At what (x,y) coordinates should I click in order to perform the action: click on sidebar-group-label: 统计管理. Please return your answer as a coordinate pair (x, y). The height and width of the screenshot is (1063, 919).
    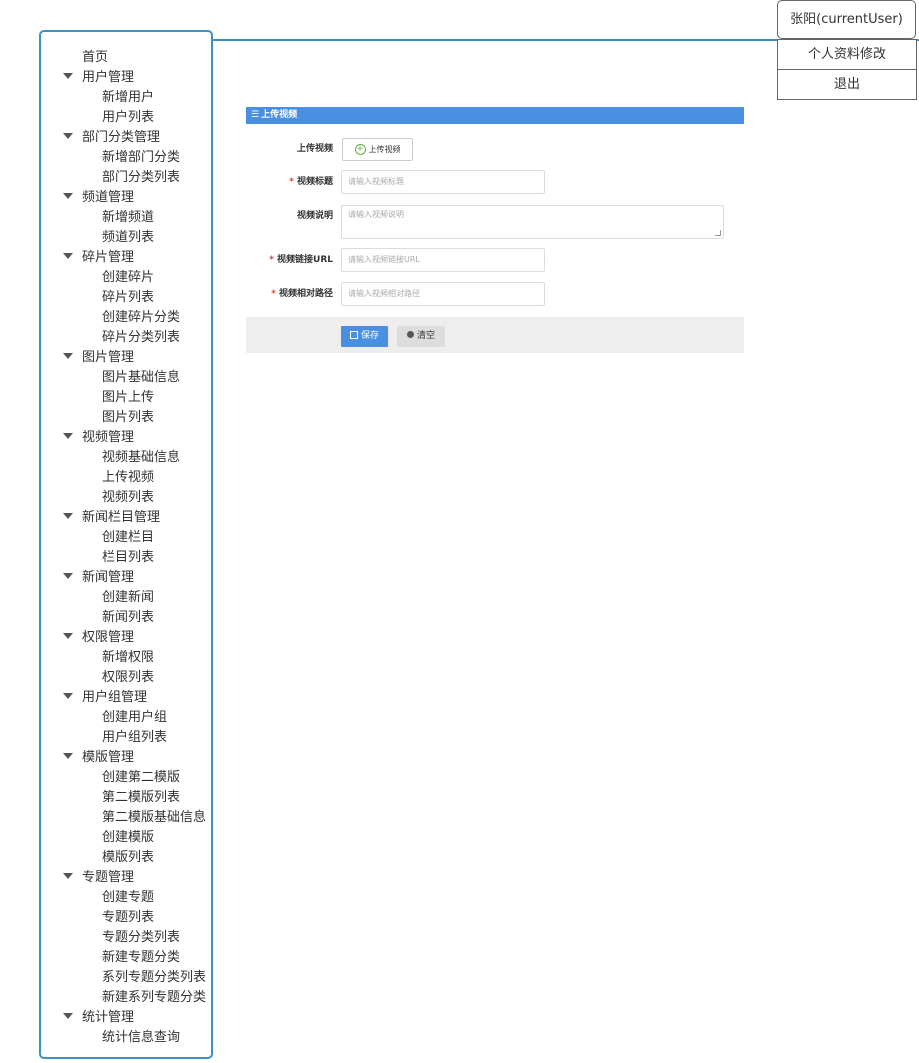
    Looking at the image, I should click on (108, 1017).